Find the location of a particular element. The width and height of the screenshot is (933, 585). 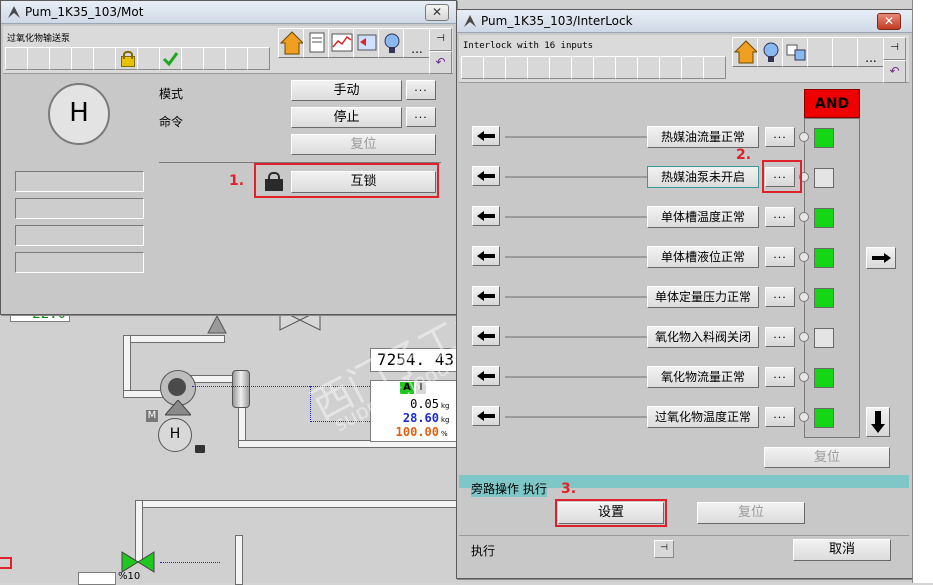

condition-4-label: 单体槽液位正常 is located at coordinates (703, 257).